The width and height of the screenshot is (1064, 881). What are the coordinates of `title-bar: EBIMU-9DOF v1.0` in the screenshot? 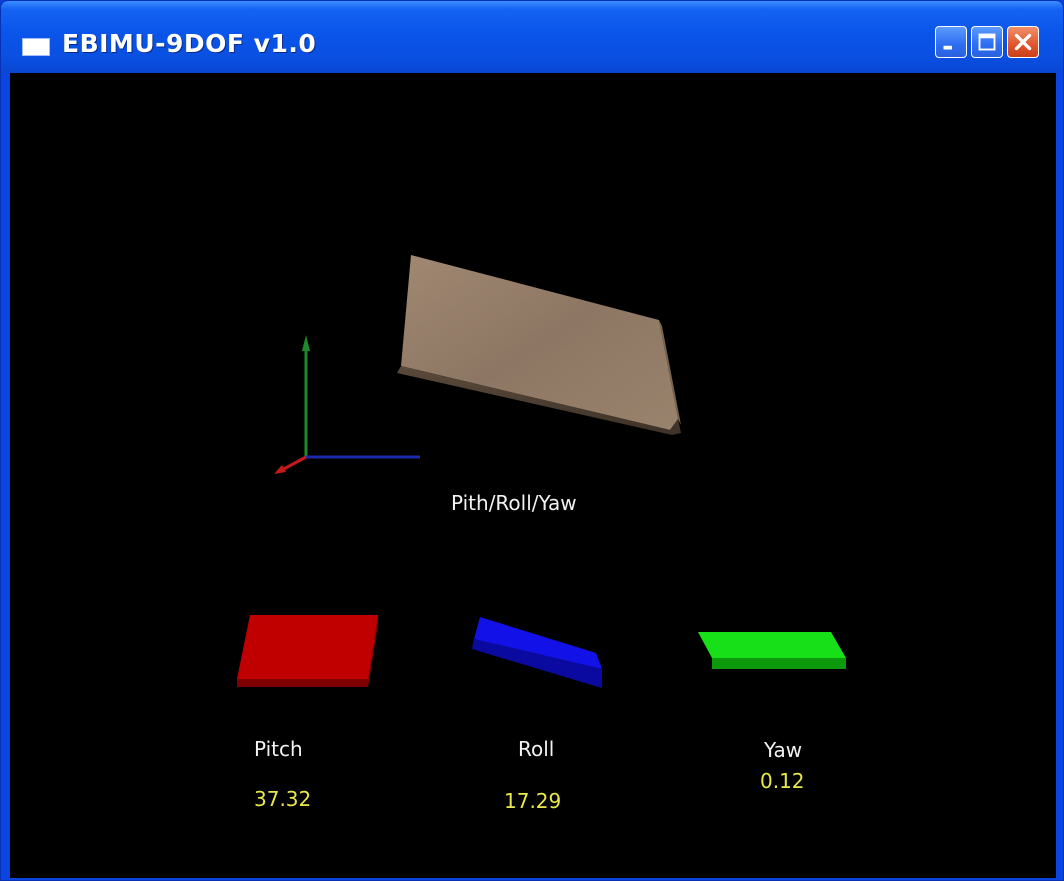 It's located at (532, 37).